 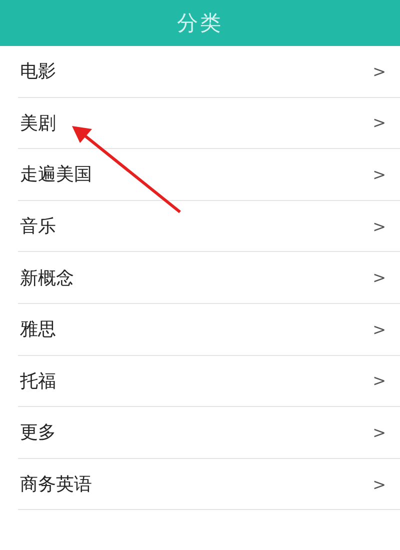 What do you see at coordinates (209, 123) in the screenshot?
I see `category-item: 美剧 >` at bounding box center [209, 123].